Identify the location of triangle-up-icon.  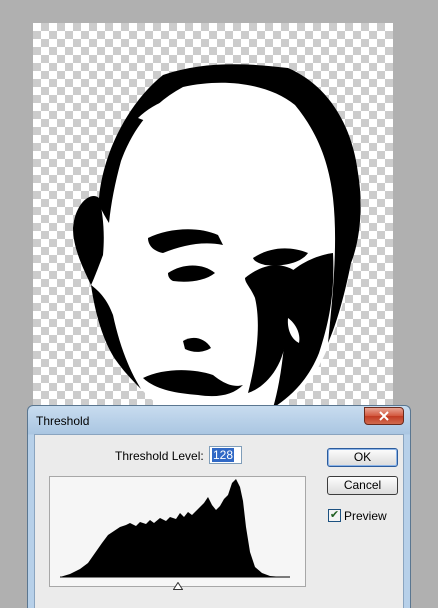
(178, 586).